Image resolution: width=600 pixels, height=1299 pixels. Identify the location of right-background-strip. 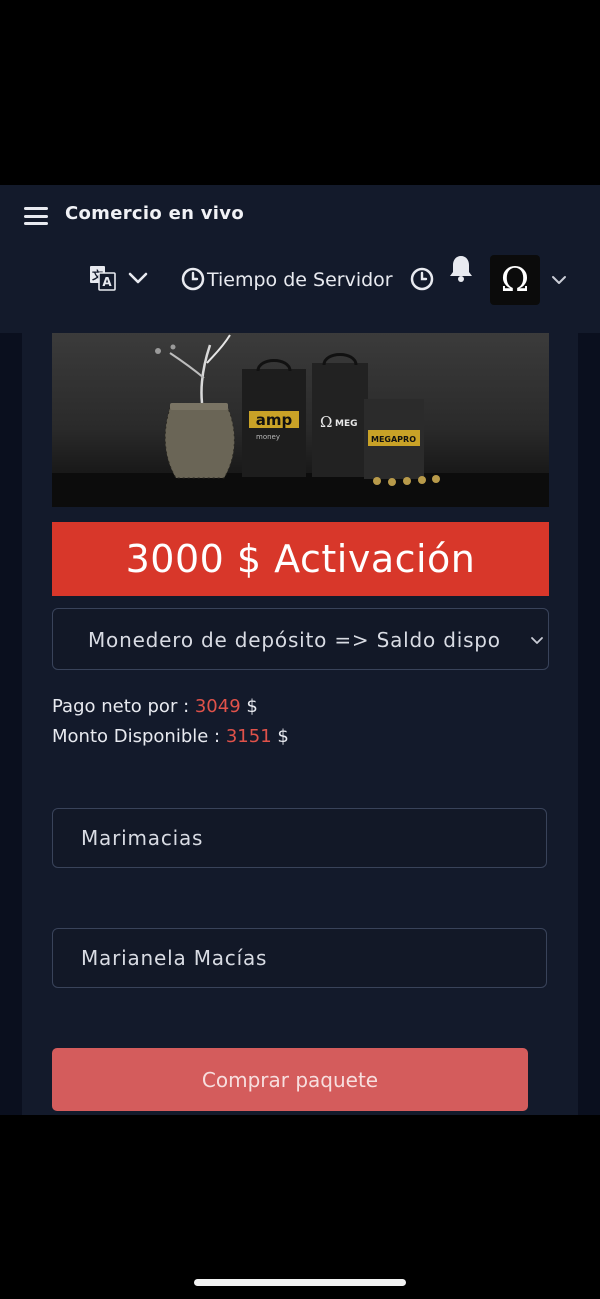
(589, 724).